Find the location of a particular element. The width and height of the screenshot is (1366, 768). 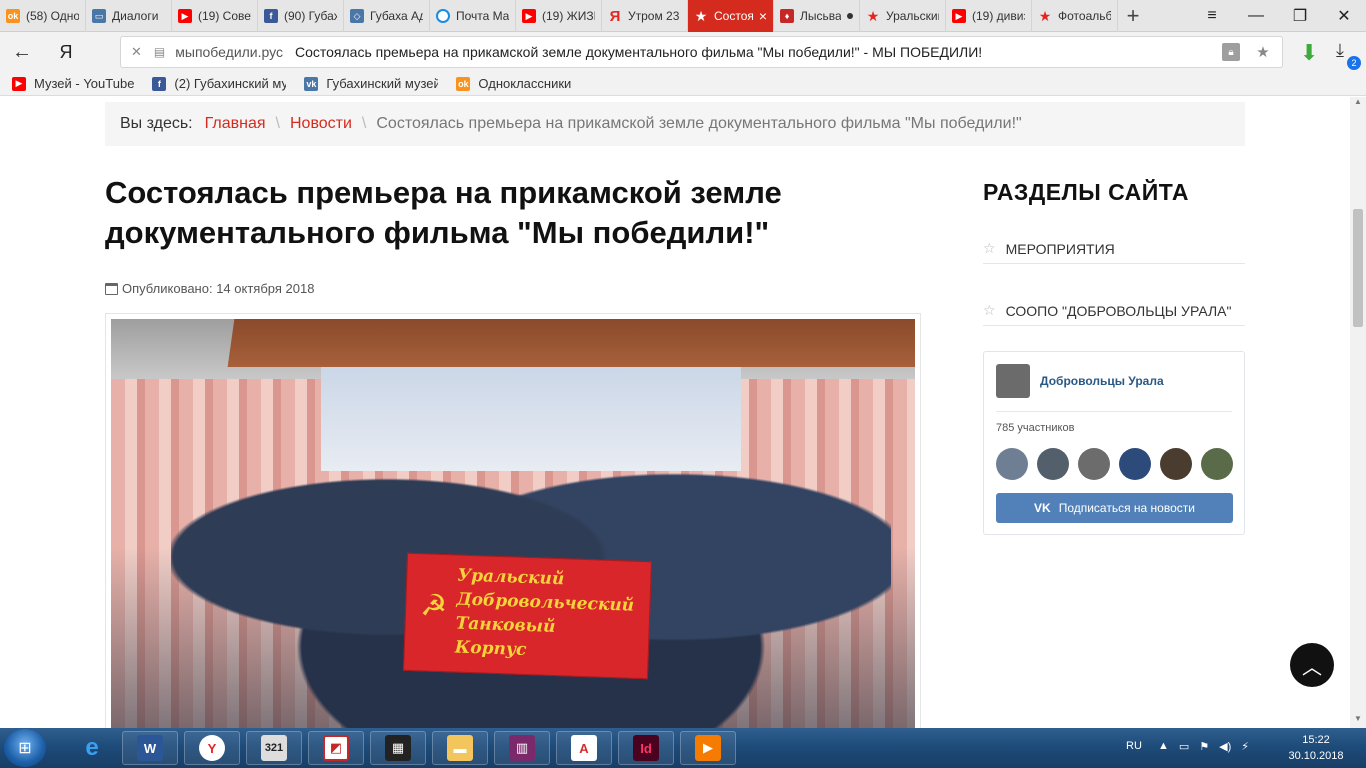

bookmark-museum-youtube: ▶ Музей - YouTube is located at coordinates (73, 83).